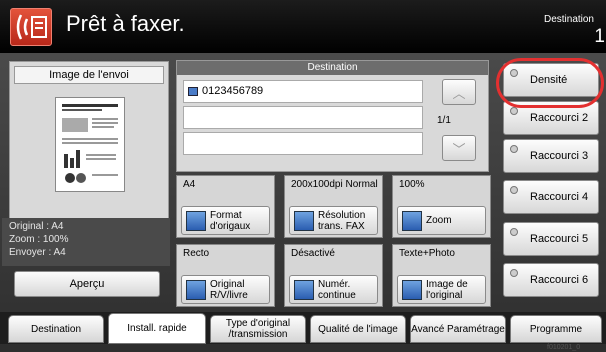 This screenshot has height=352, width=606. I want to click on function-fax-resolution: 200x100dpi Normal Résolution trans. FAX, so click(333, 206).